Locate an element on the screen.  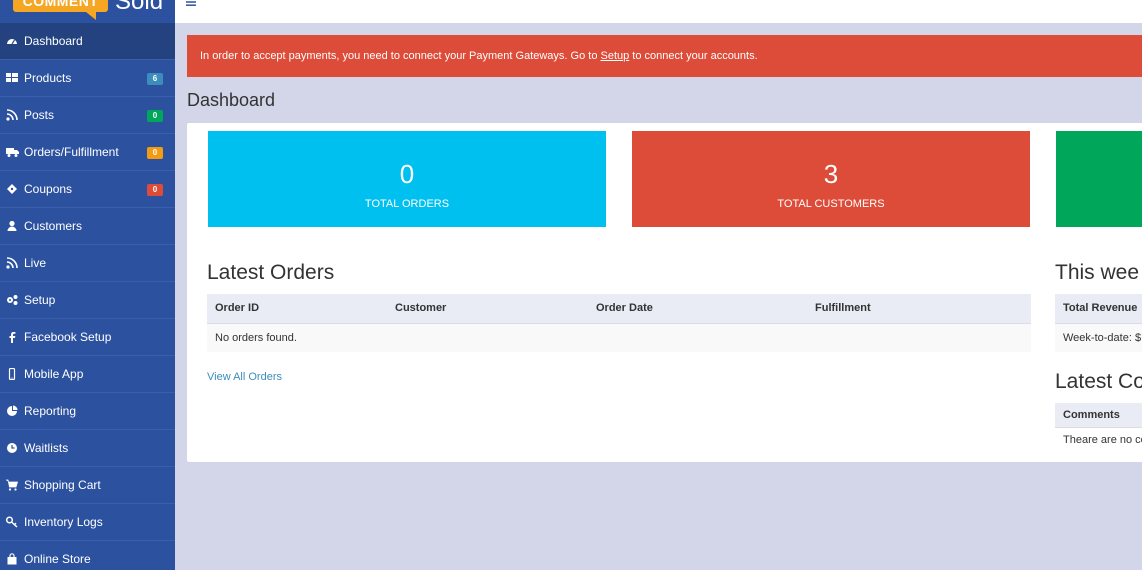
sidebar-item-label: Orders/Fulfillment is located at coordinates (71, 152).